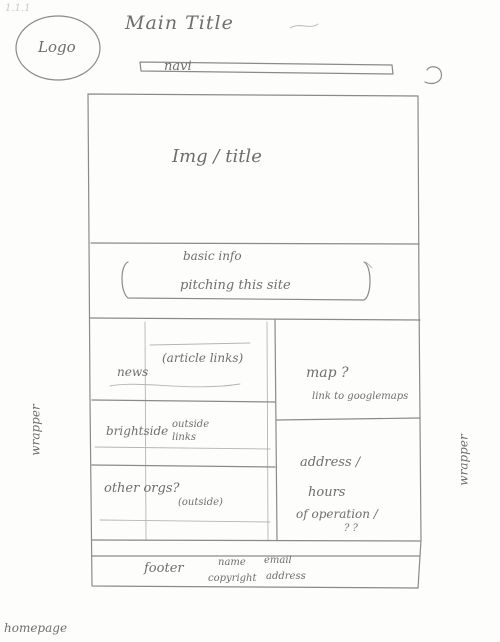 This screenshot has width=500, height=642. What do you see at coordinates (286, 576) in the screenshot?
I see `footer-address: address` at bounding box center [286, 576].